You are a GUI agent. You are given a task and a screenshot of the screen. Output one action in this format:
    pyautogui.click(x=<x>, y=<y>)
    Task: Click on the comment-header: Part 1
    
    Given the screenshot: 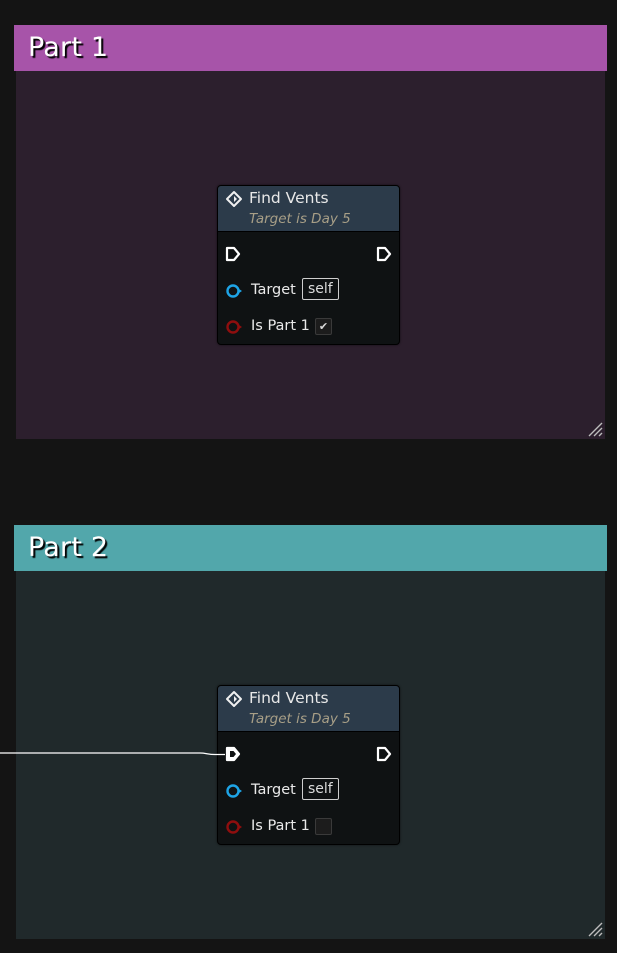 What is the action you would take?
    pyautogui.click(x=310, y=48)
    